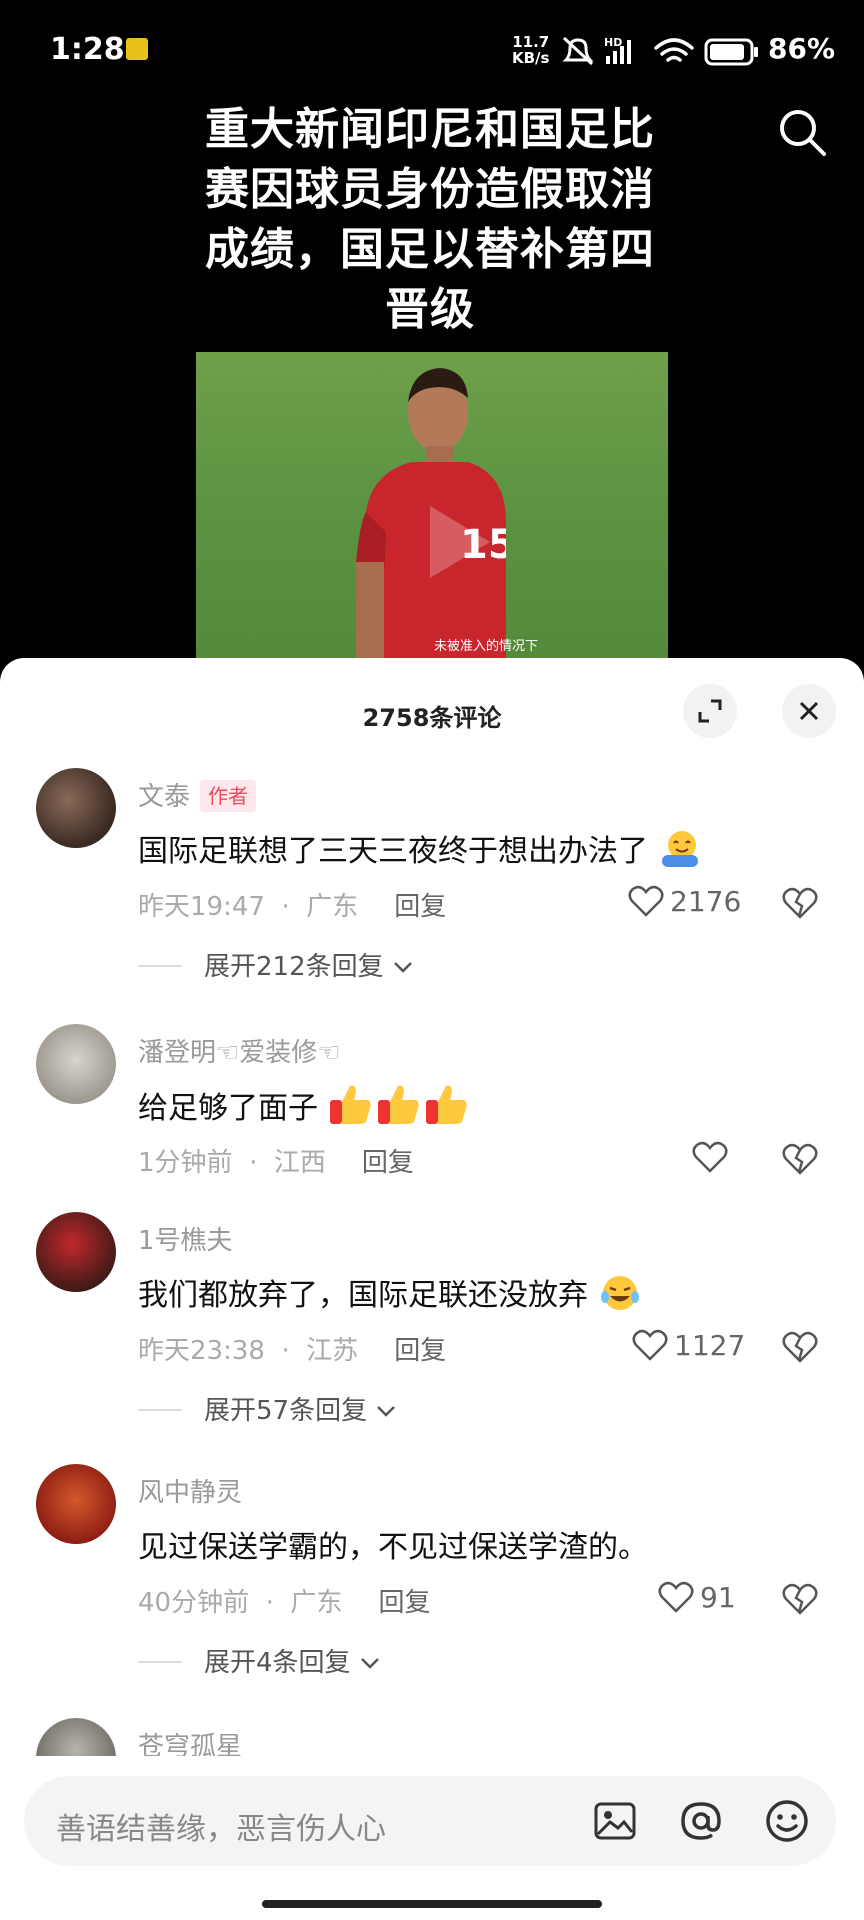 The image size is (864, 1920). Describe the element at coordinates (706, 901) in the screenshot. I see `like-count: 2176` at that location.